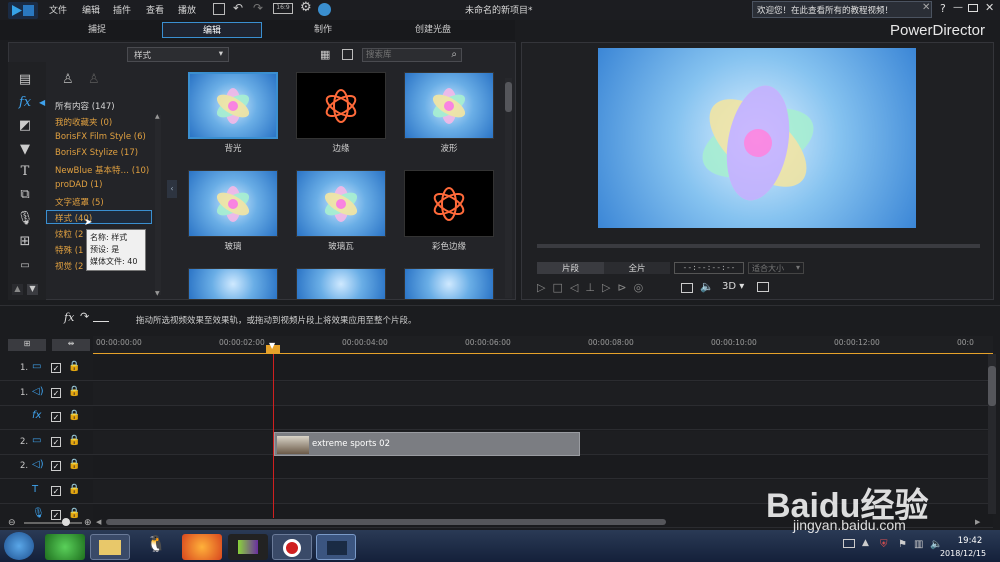 This screenshot has height=562, width=1000. I want to click on subtitle-icon, so click(687, 288).